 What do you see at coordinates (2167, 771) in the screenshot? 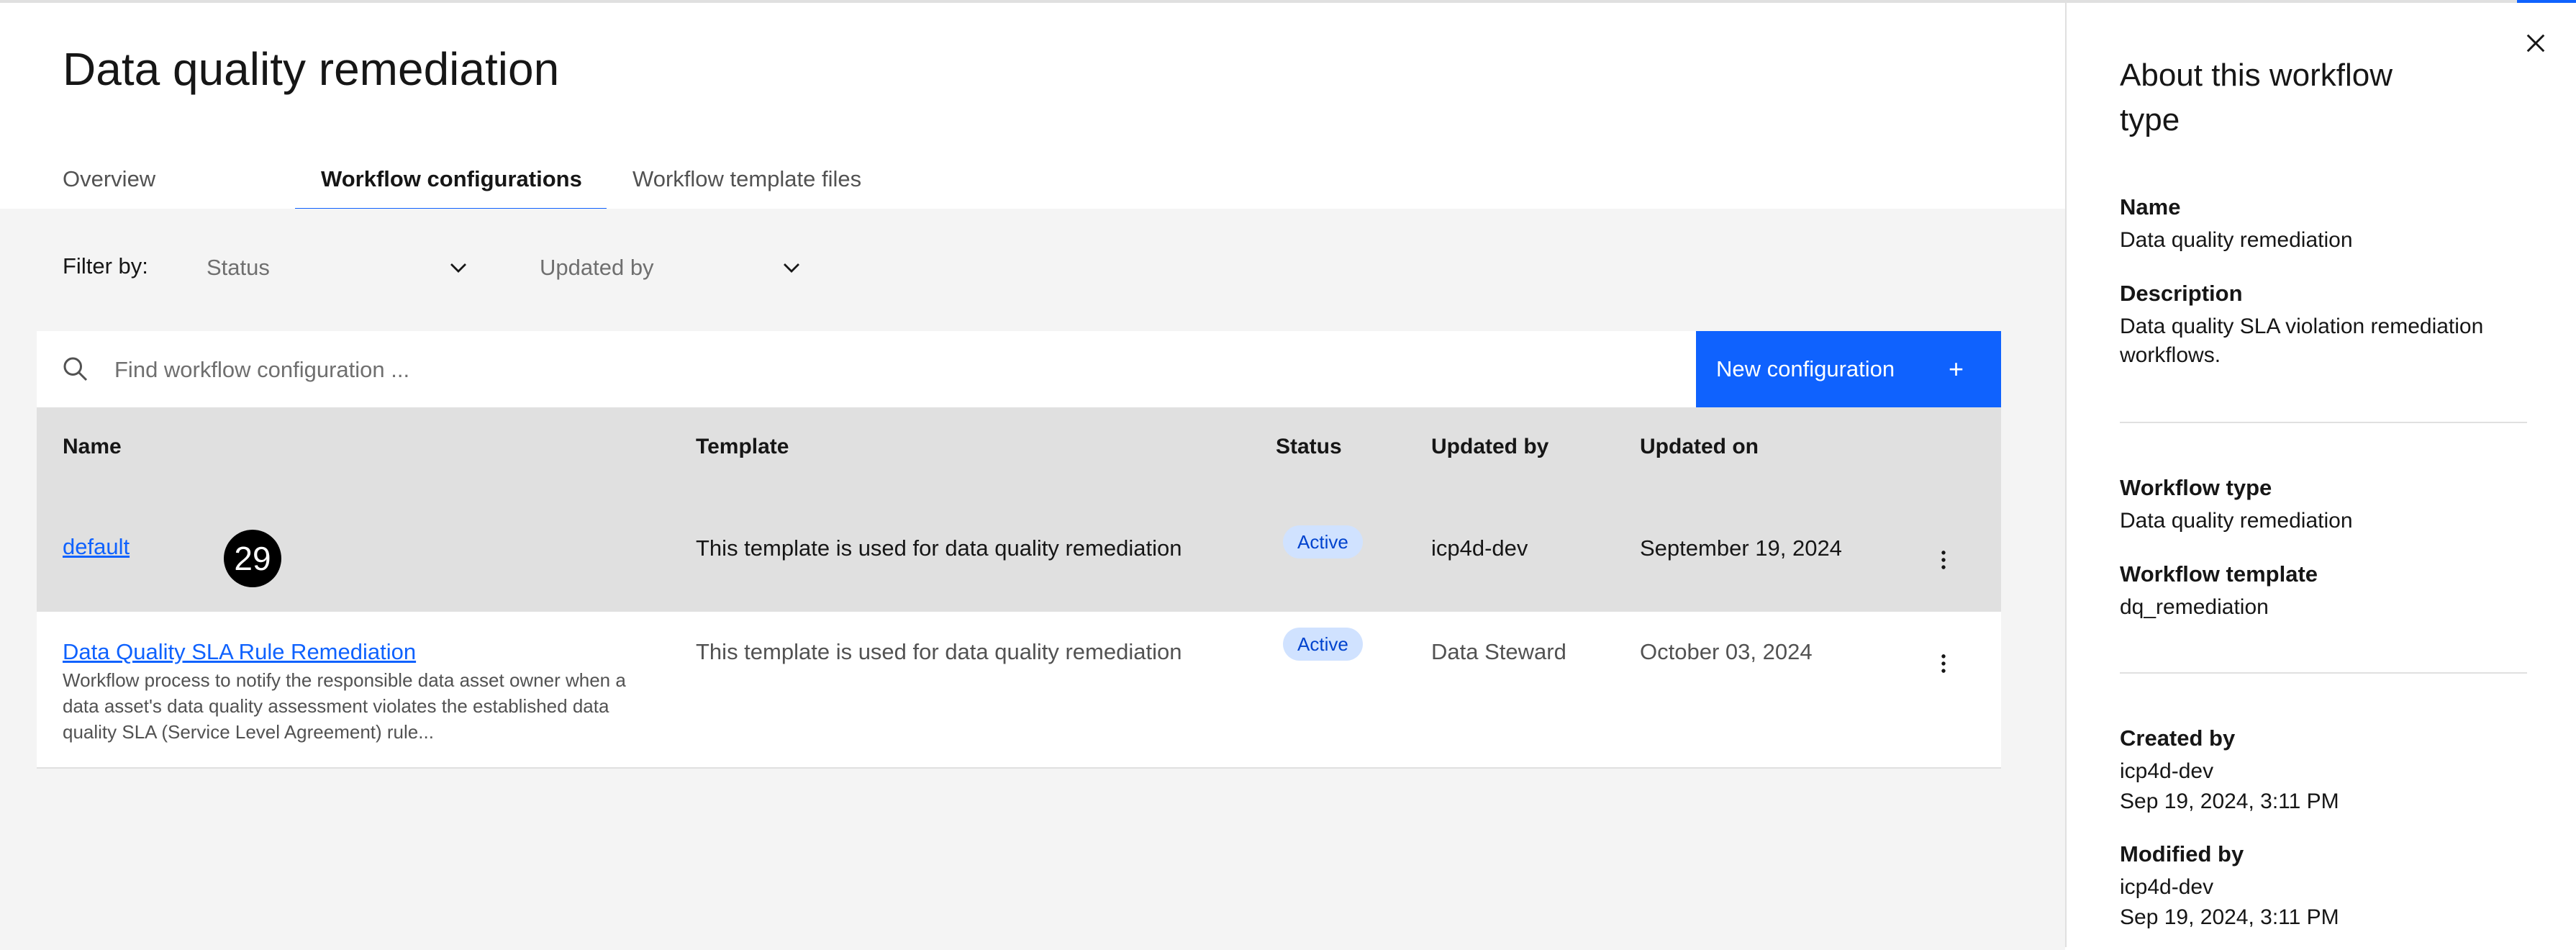
I see `created-by-user: icp4d-dev` at bounding box center [2167, 771].